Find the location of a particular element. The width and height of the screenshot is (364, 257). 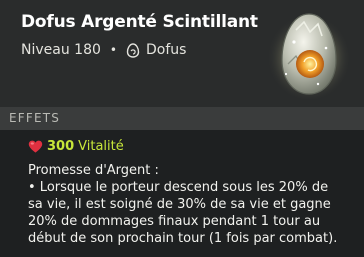

vitality-label: Vitalité is located at coordinates (101, 146).